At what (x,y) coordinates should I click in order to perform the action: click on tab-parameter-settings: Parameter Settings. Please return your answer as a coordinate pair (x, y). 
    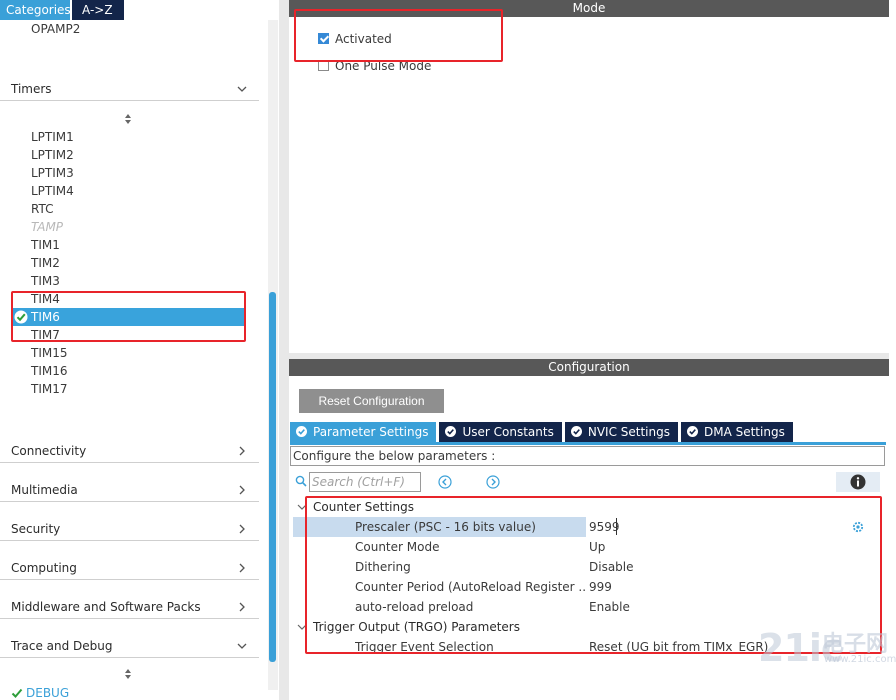
    Looking at the image, I should click on (363, 432).